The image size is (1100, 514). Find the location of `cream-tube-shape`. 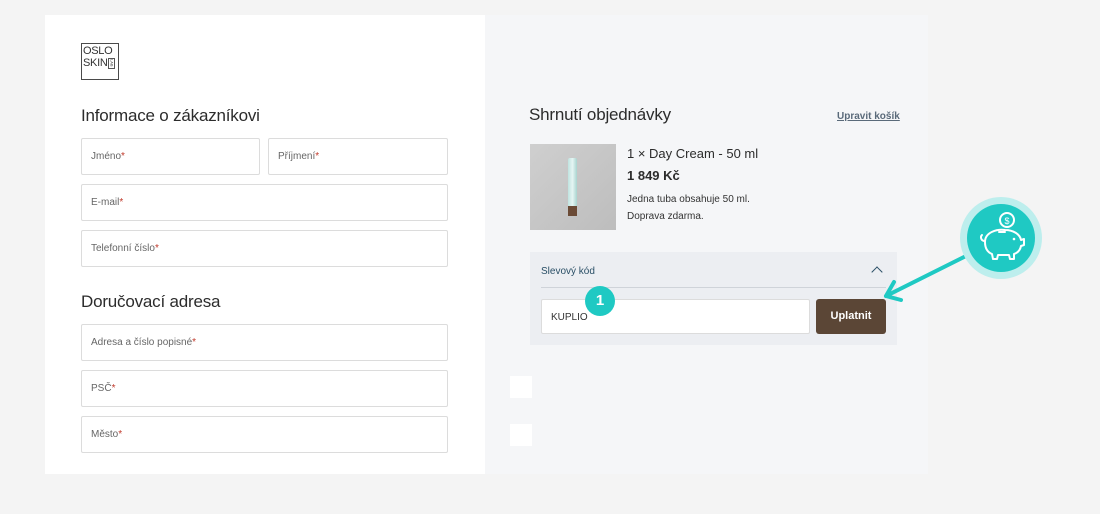

cream-tube-shape is located at coordinates (572, 183).